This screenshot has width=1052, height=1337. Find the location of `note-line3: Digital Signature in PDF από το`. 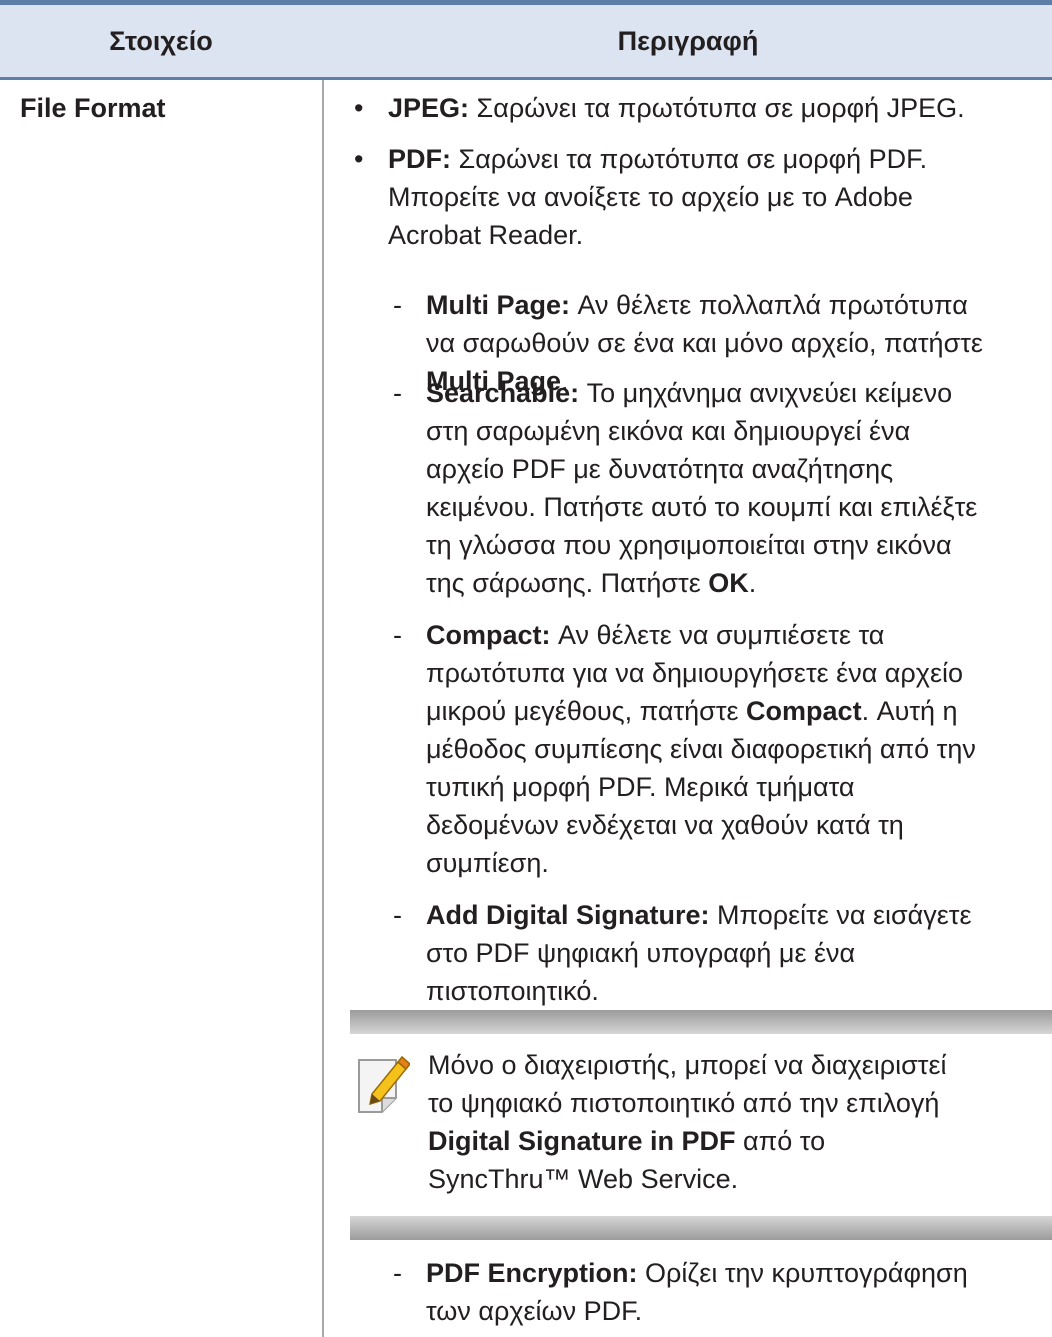

note-line3: Digital Signature in PDF από το is located at coordinates (627, 1141).